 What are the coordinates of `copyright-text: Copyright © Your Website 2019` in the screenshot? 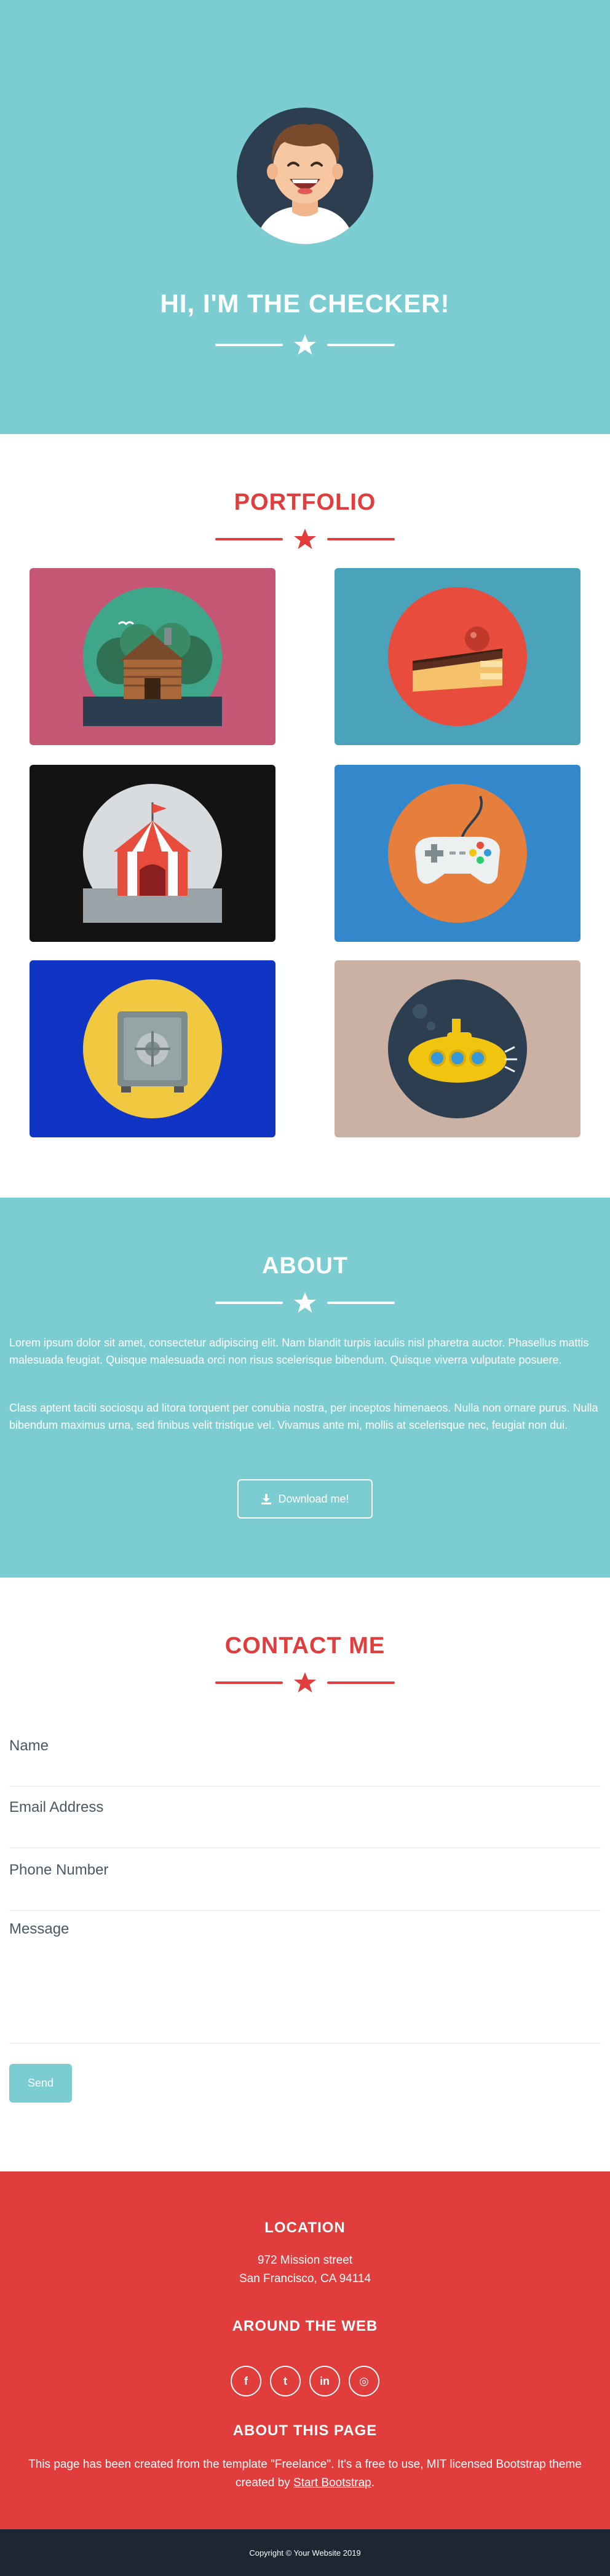 It's located at (305, 2553).